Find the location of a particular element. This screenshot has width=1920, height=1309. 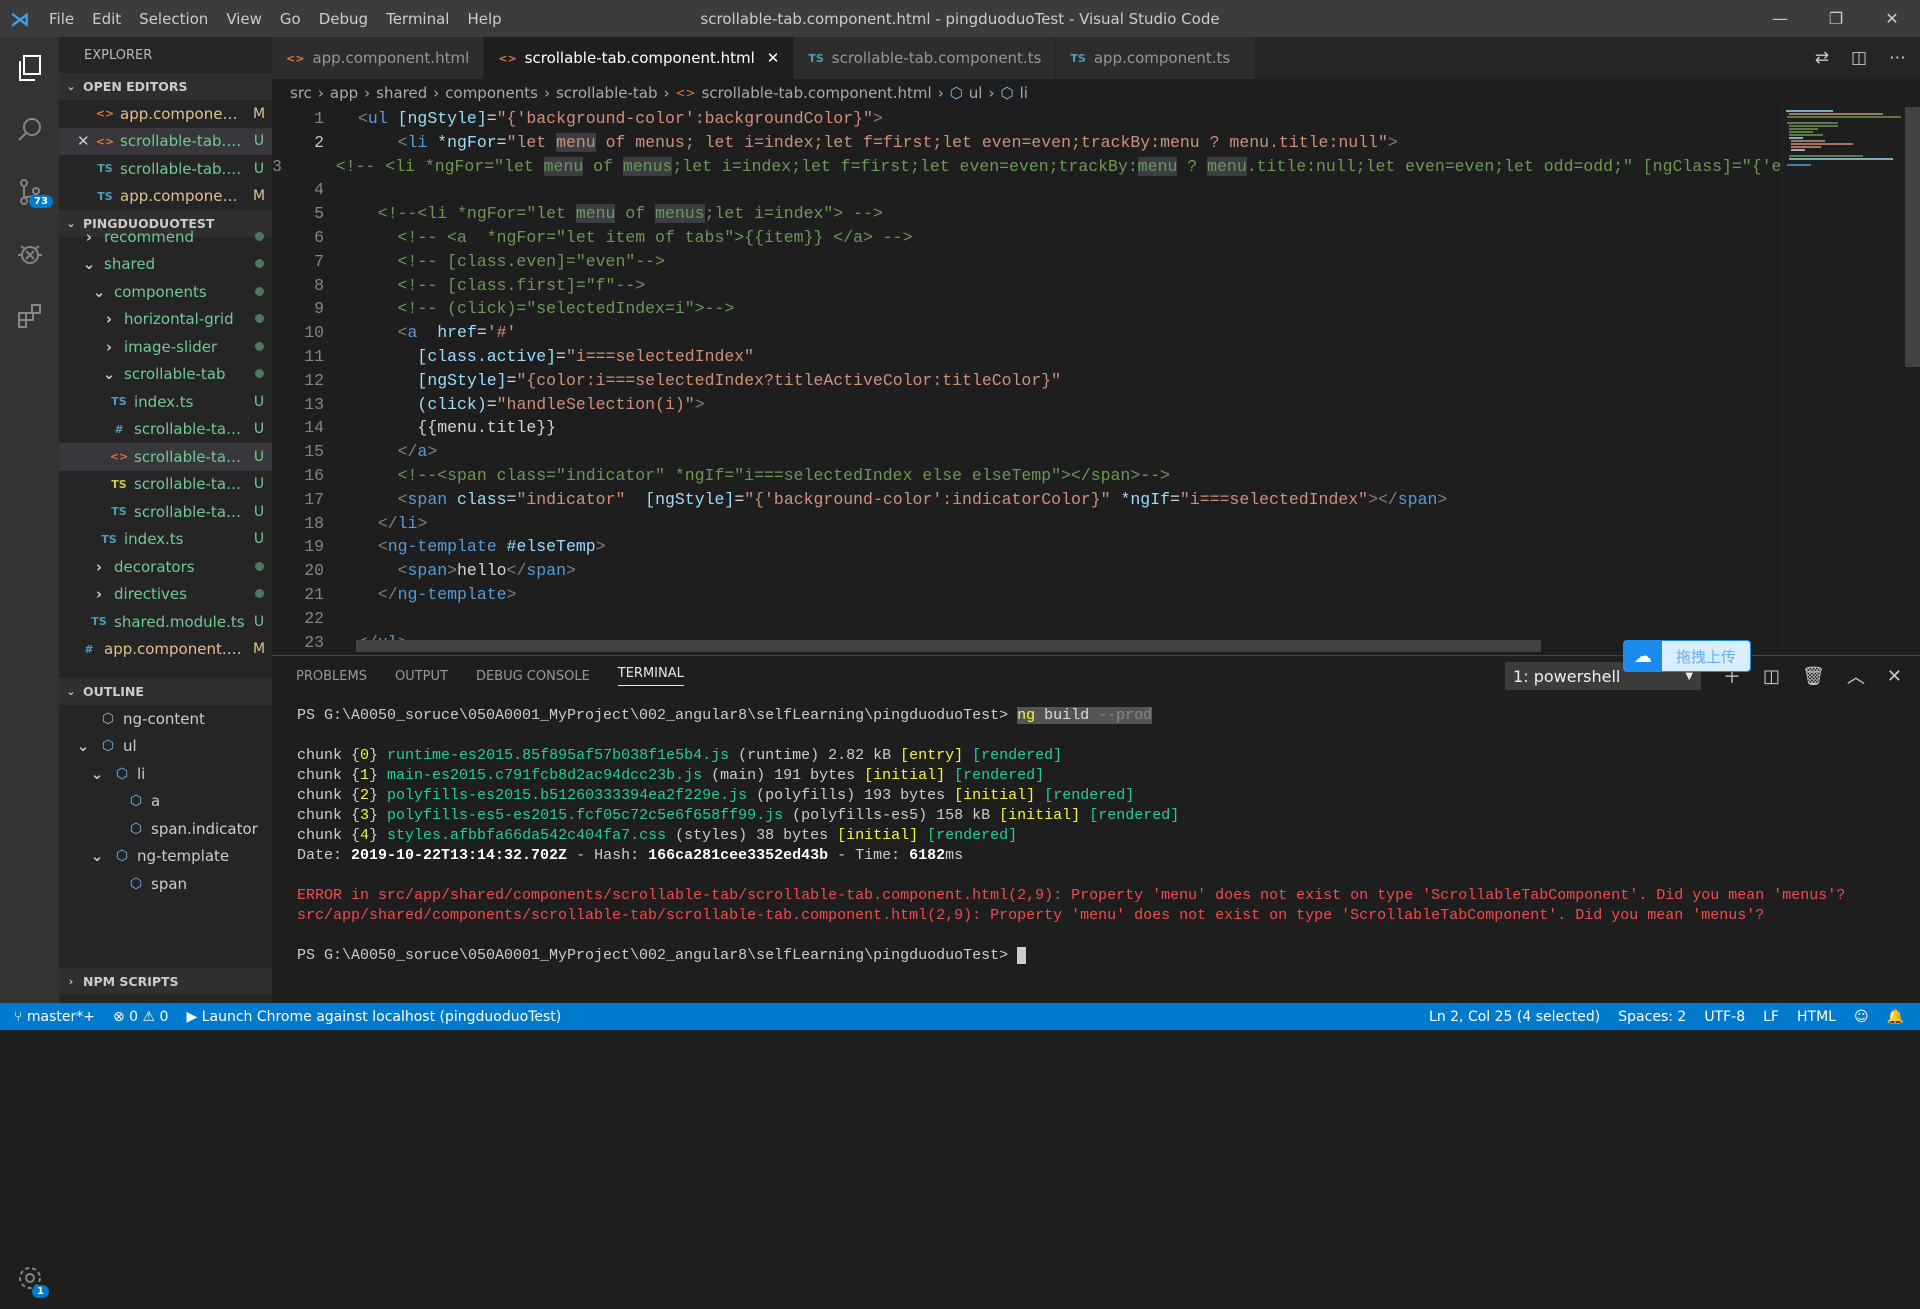

editor-tab: <> scrollable-tab.component.html ✕ is located at coordinates (639, 58).